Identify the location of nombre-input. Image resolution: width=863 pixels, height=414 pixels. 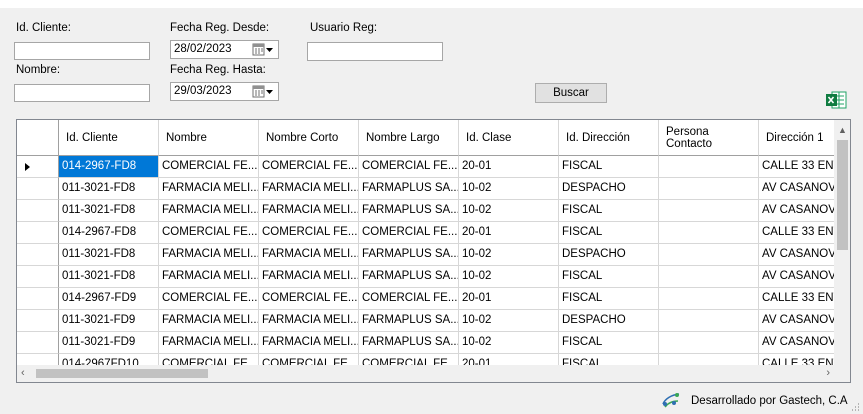
(82, 93).